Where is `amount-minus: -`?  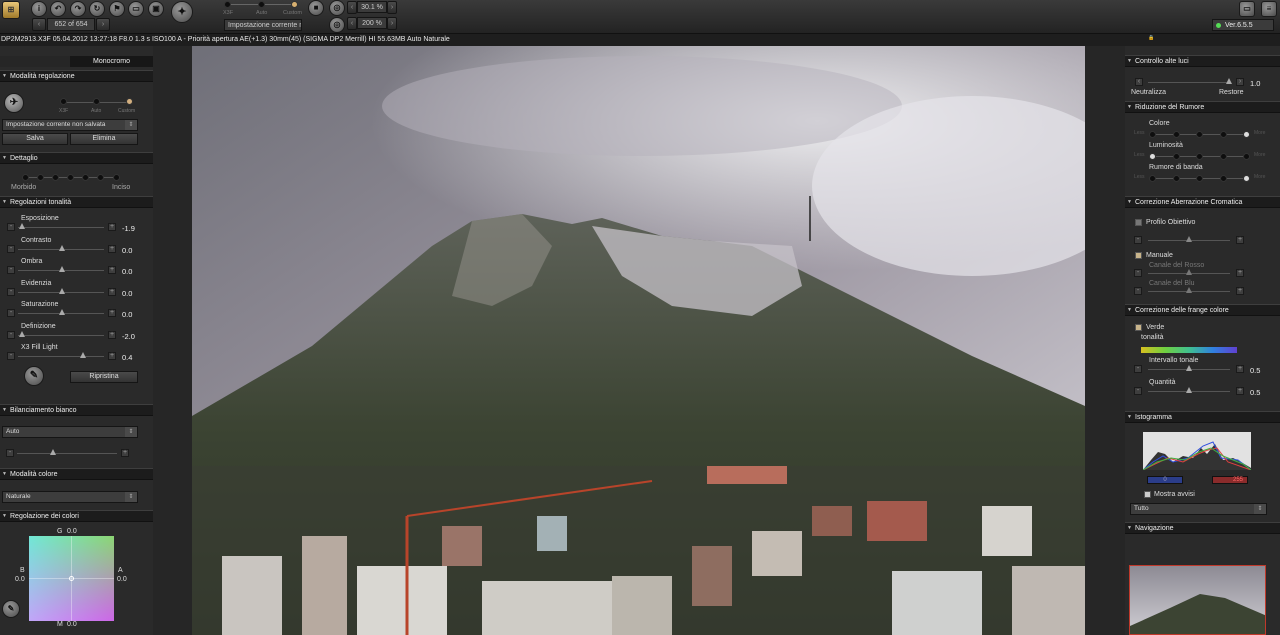
amount-minus: - is located at coordinates (1138, 391).